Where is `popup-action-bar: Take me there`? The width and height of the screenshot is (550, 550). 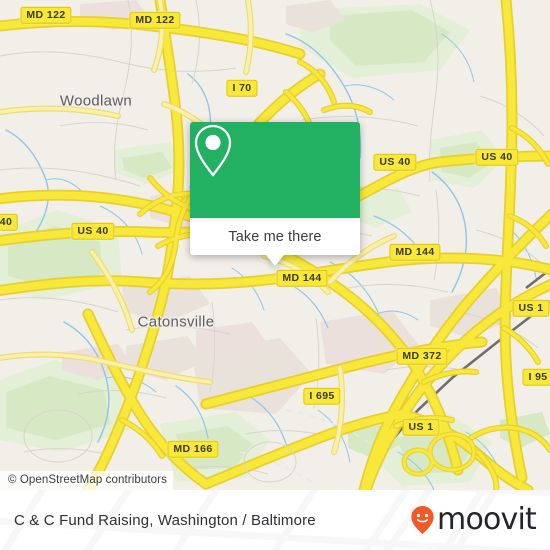 popup-action-bar: Take me there is located at coordinates (275, 242).